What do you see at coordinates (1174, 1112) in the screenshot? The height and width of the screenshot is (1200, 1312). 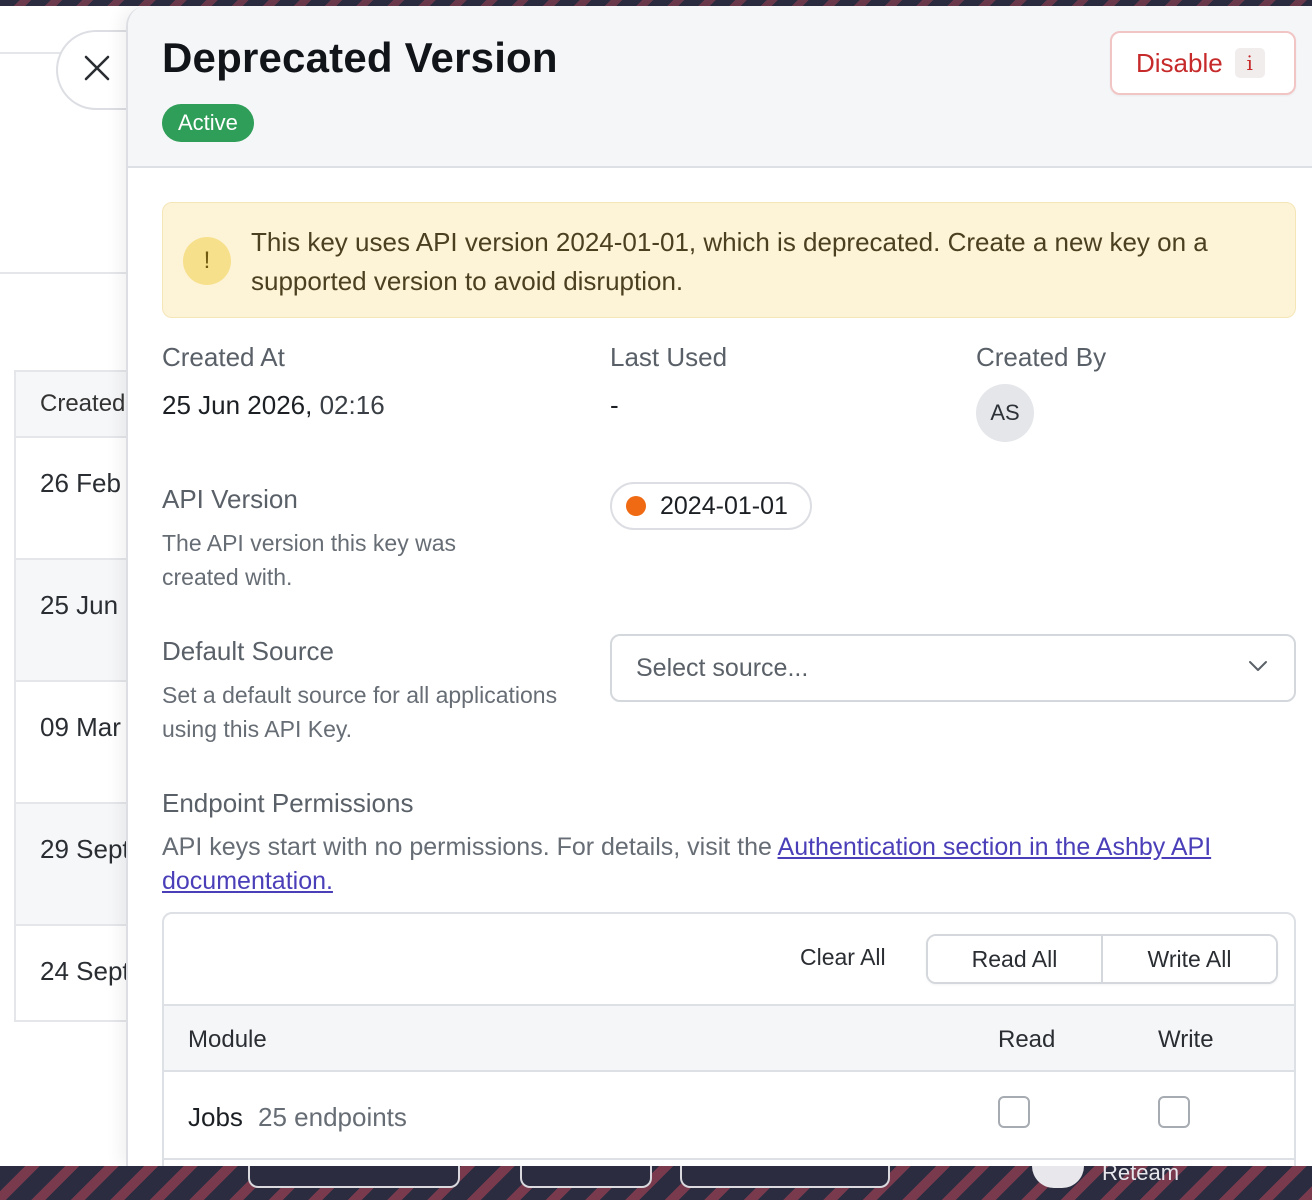 I see `write-permission-checkbox` at bounding box center [1174, 1112].